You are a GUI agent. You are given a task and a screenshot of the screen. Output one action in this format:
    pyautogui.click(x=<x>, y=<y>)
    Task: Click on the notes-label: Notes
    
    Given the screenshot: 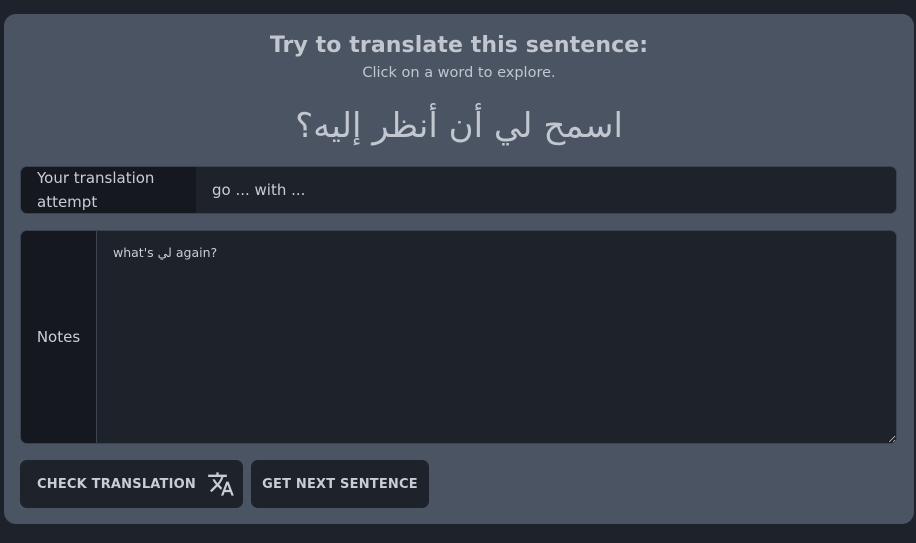 What is the action you would take?
    pyautogui.click(x=59, y=337)
    